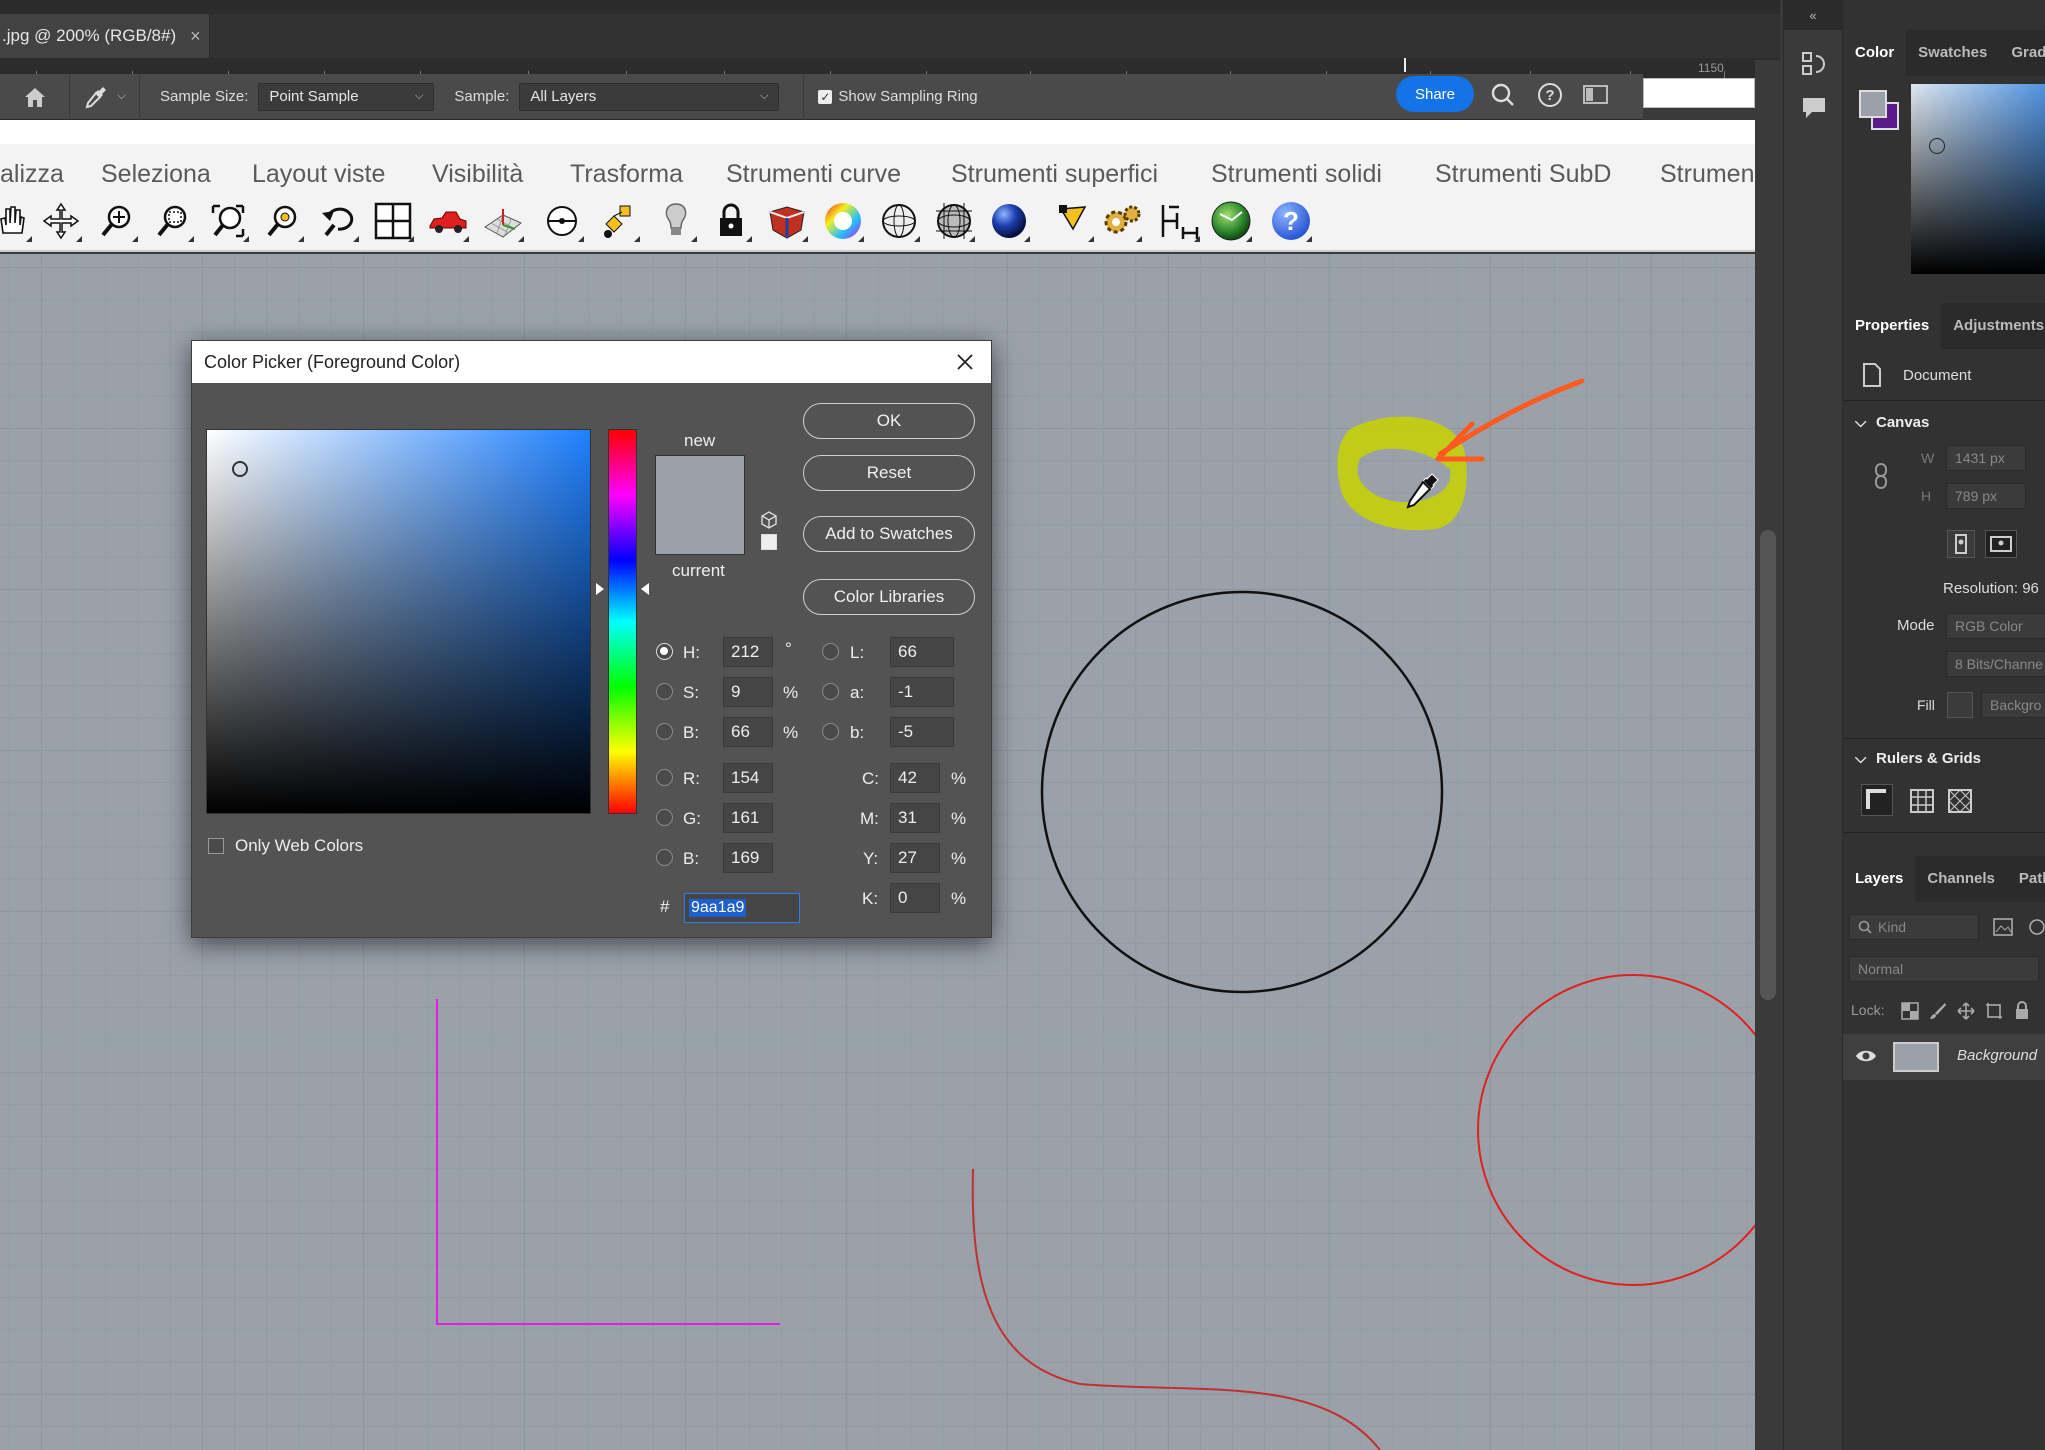 The width and height of the screenshot is (2045, 1450). What do you see at coordinates (195, 36) in the screenshot?
I see `close-tab-icon: ×` at bounding box center [195, 36].